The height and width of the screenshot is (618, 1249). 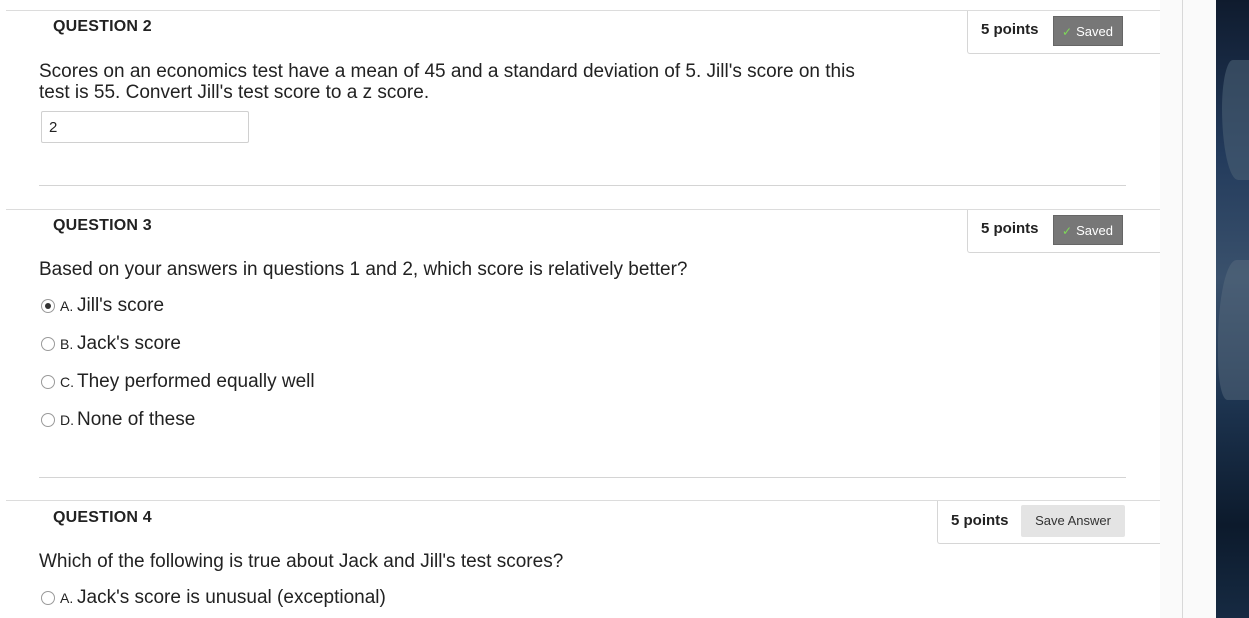 I want to click on question-4-save-answer-button: Save Answer, so click(x=1073, y=521).